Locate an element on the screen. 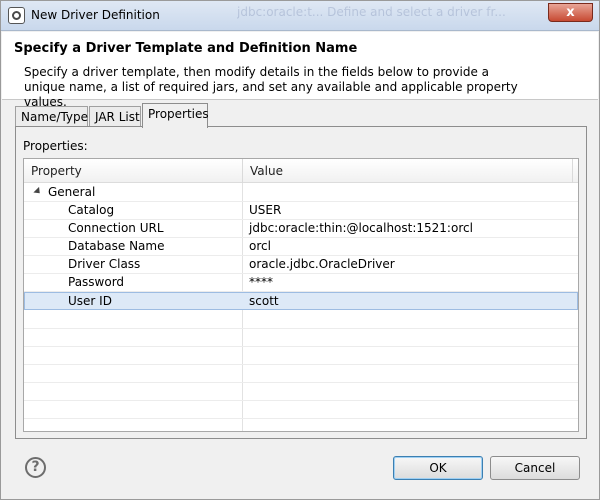 The image size is (600, 500). property-name: Driver Class is located at coordinates (104, 264).